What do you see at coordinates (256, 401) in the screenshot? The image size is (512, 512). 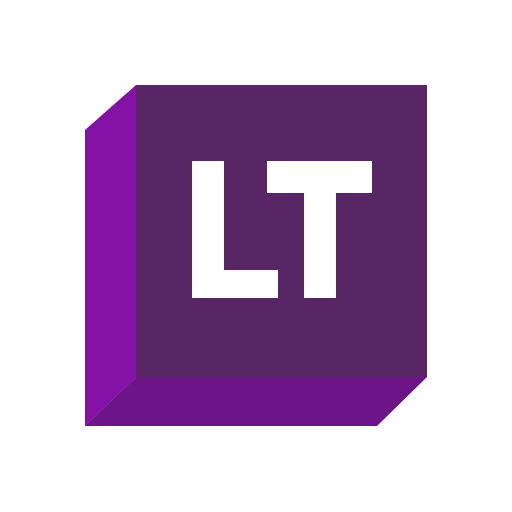 I see `cube-bottom-face` at bounding box center [256, 401].